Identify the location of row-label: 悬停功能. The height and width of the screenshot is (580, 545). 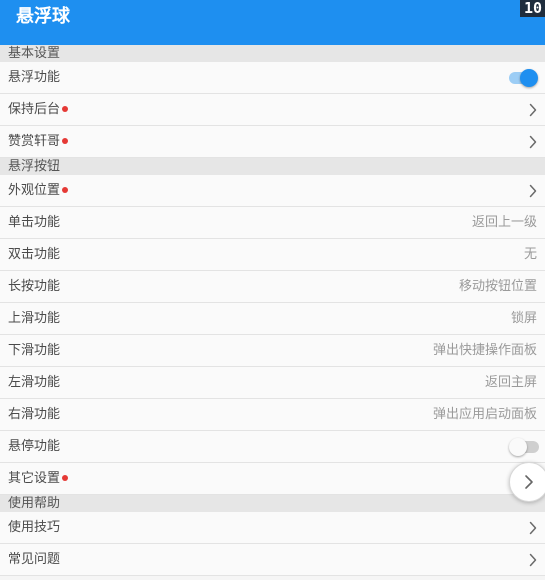
(34, 446).